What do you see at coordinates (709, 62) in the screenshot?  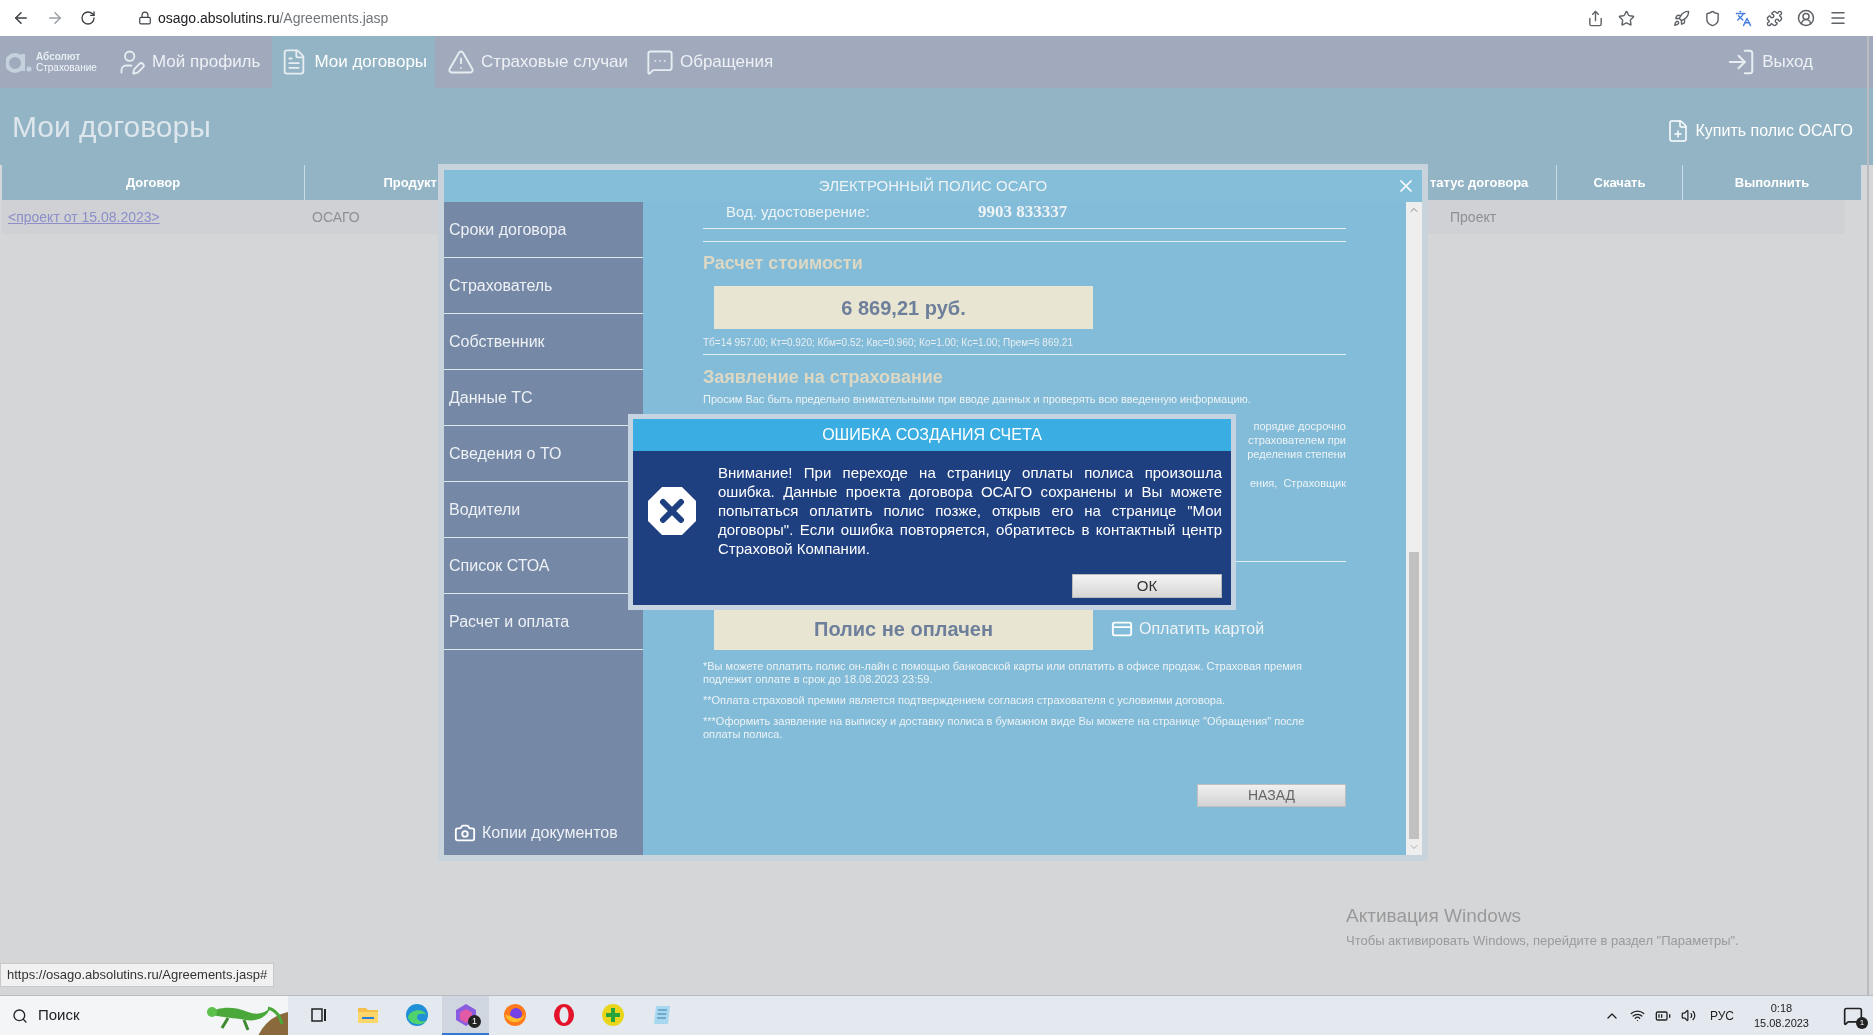 I see `nav-tab: Обращения` at bounding box center [709, 62].